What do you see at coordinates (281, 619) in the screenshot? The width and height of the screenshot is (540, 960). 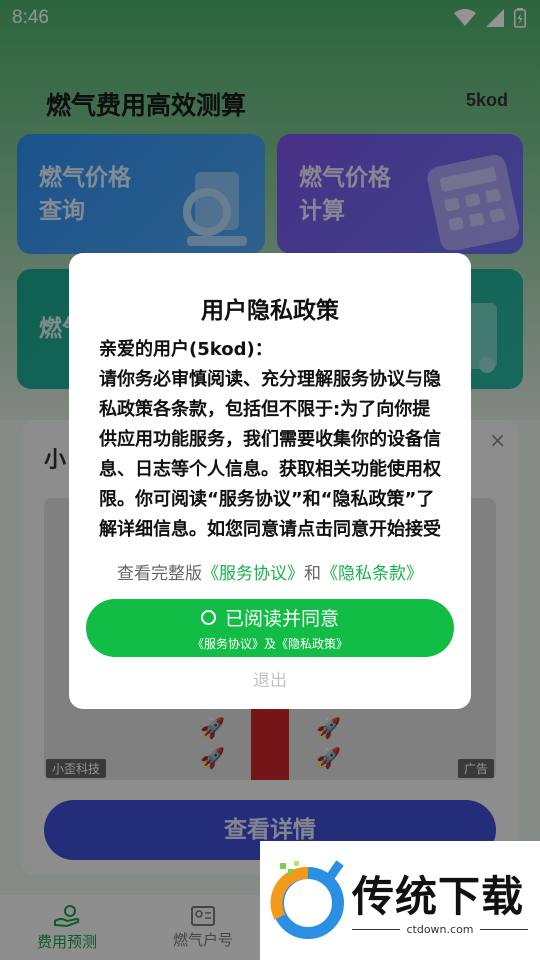 I see `agree-label: 已阅读并同意` at bounding box center [281, 619].